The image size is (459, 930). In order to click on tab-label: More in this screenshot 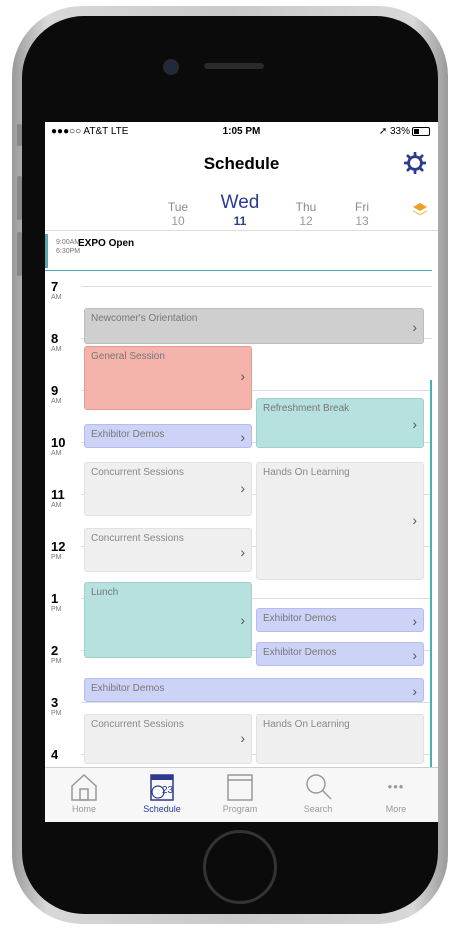, I will do `click(396, 809)`.